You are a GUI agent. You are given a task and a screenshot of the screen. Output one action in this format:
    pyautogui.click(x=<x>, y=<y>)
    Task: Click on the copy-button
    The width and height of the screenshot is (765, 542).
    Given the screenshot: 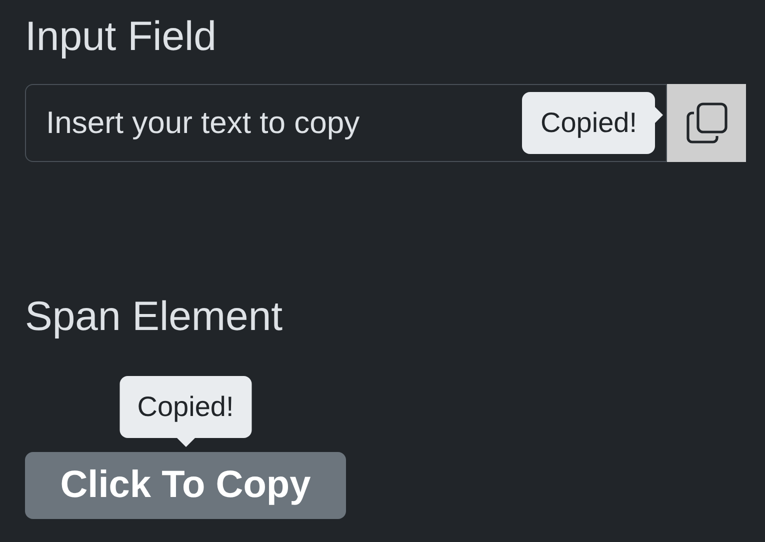 What is the action you would take?
    pyautogui.click(x=706, y=123)
    